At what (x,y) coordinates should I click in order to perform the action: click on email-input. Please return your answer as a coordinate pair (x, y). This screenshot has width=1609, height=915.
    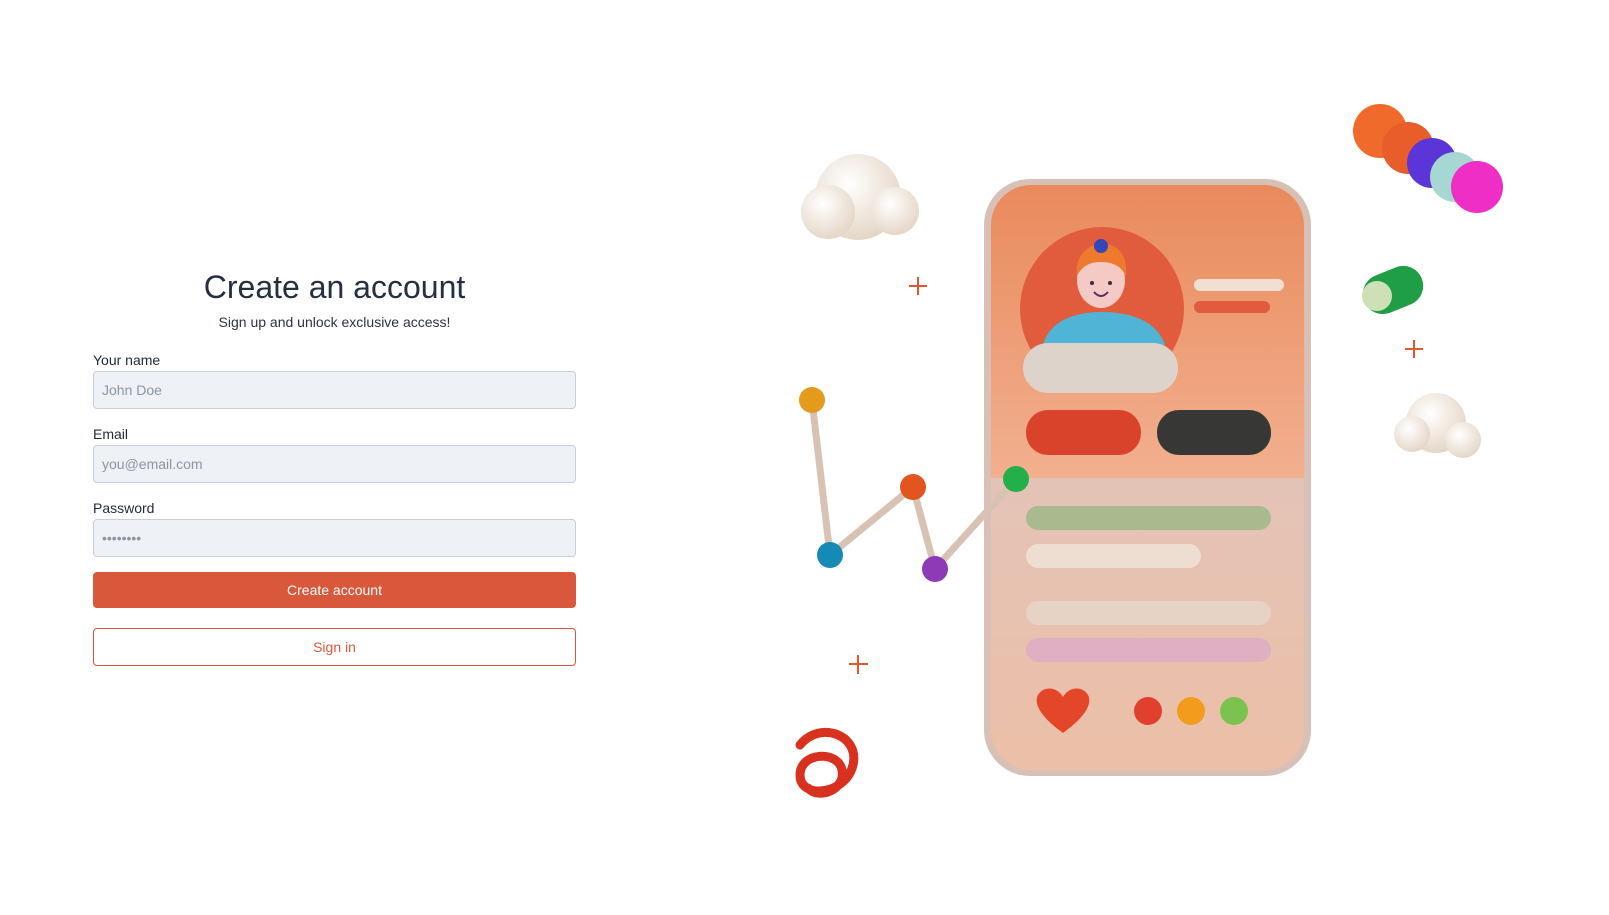
    Looking at the image, I should click on (334, 464).